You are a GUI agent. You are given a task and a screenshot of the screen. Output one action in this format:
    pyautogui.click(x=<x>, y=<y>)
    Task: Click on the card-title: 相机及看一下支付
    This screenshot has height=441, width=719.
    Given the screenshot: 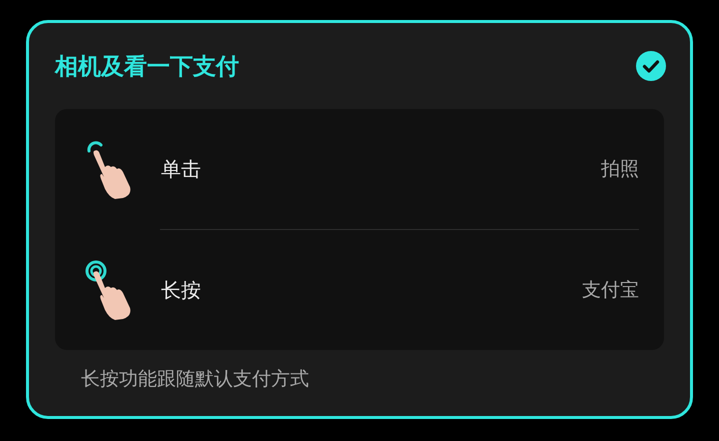 What is the action you would take?
    pyautogui.click(x=147, y=67)
    